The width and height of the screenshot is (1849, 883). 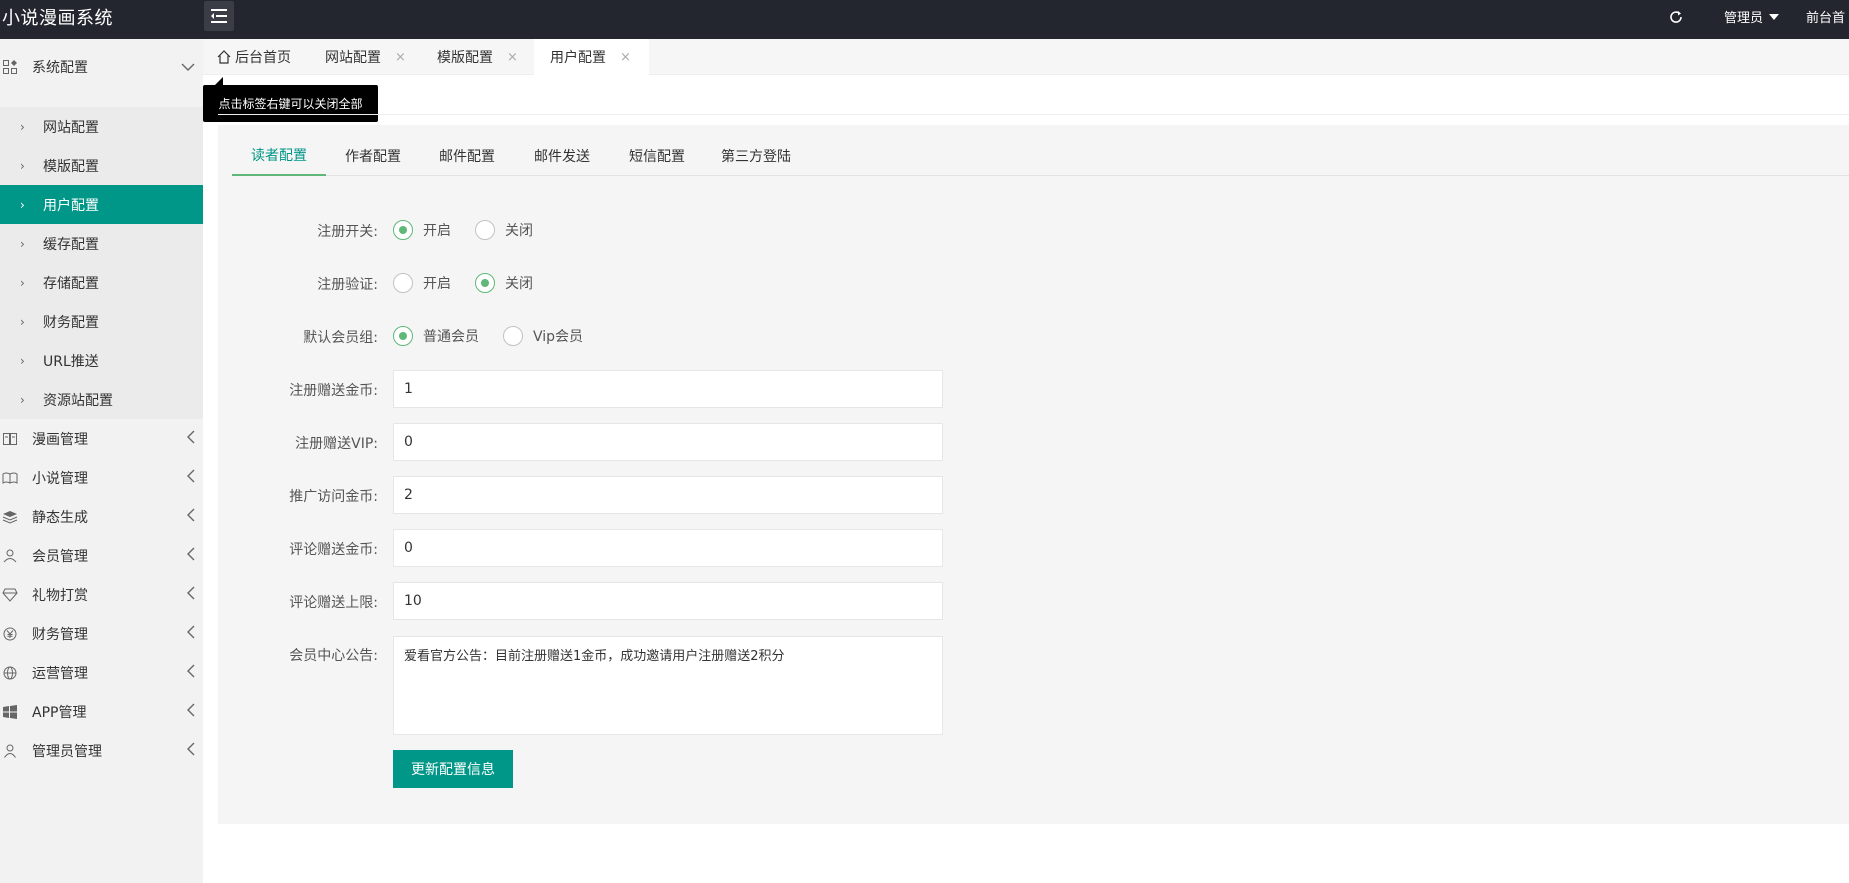 I want to click on sidebar-group-label: 财务管理, so click(x=60, y=634).